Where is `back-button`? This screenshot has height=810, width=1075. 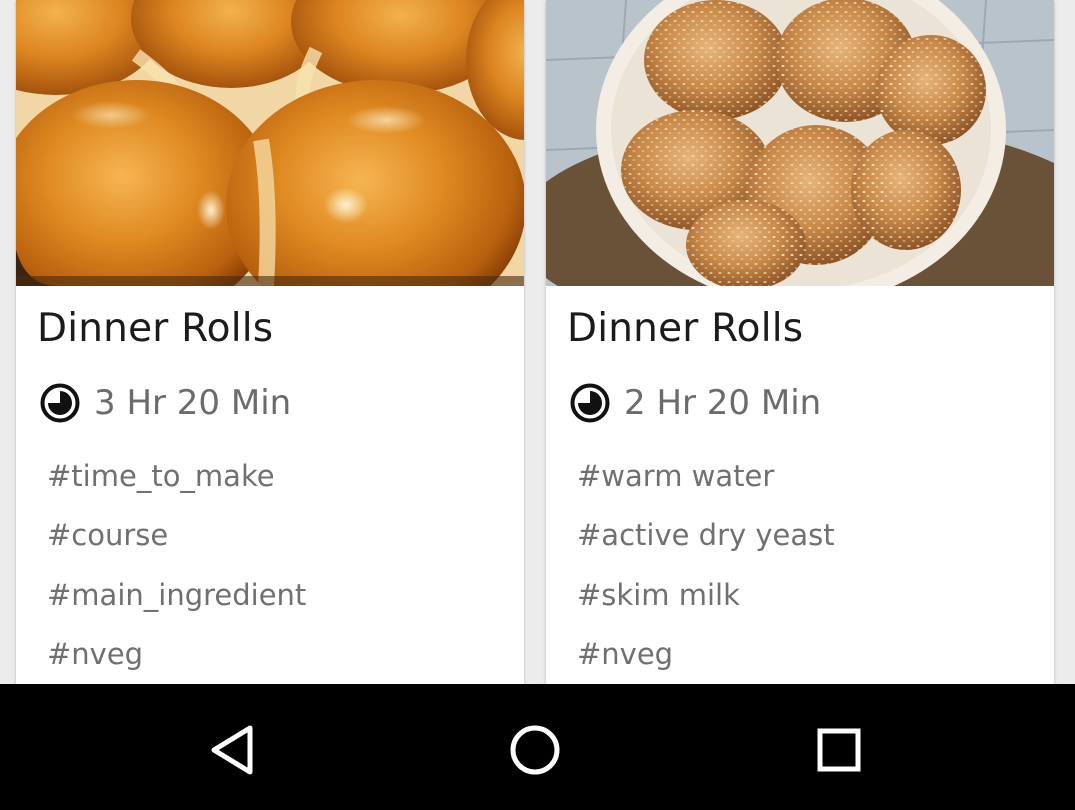 back-button is located at coordinates (234, 750).